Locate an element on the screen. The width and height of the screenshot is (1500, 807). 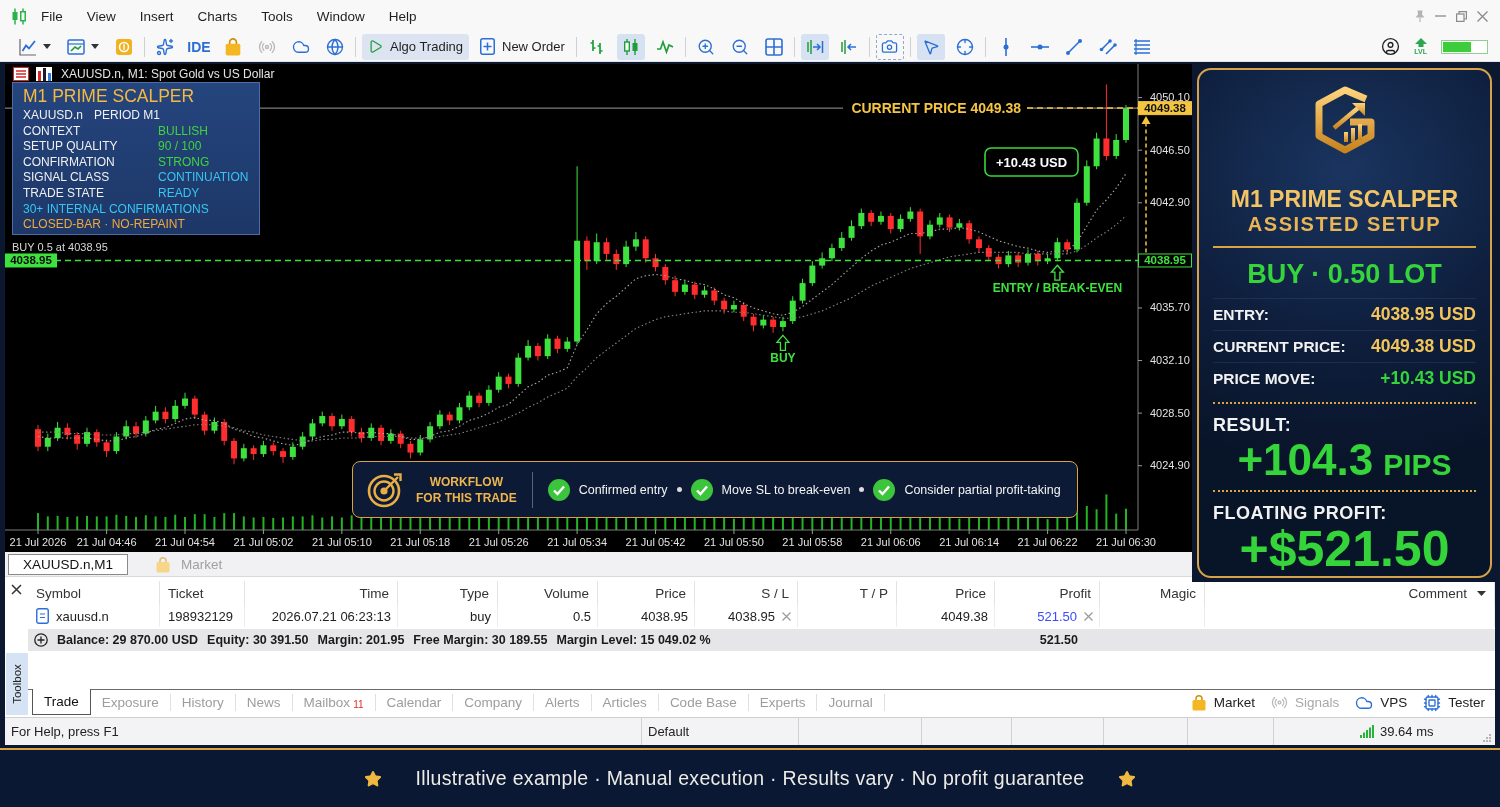
up-arrow-icon is located at coordinates (1057, 272).